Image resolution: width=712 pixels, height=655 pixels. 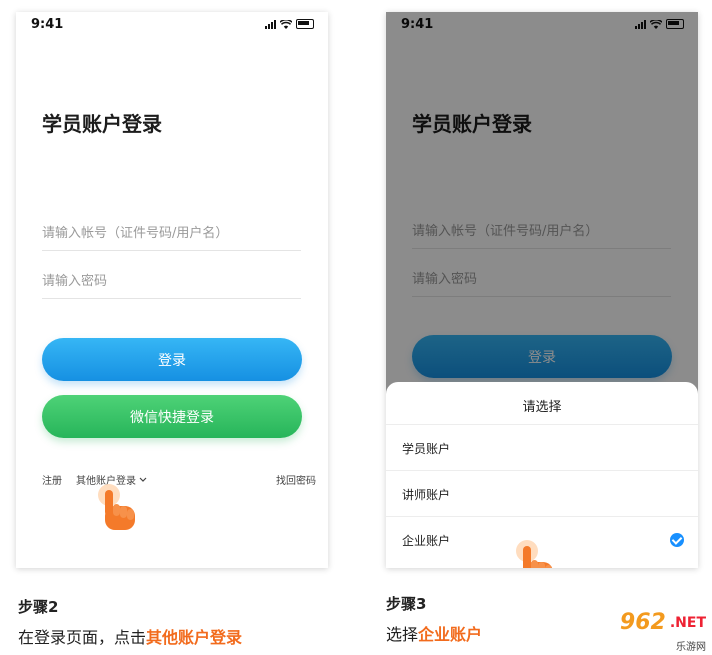 I want to click on step2-caption: 在登录页面，点击其他账户登录, so click(x=130, y=636).